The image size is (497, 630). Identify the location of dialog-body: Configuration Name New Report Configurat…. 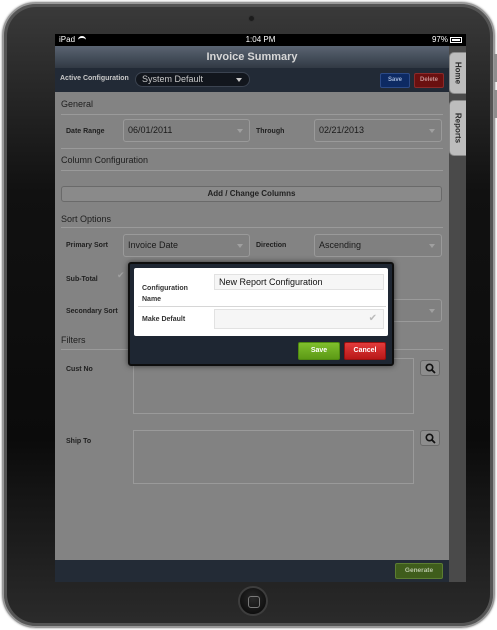
(261, 302).